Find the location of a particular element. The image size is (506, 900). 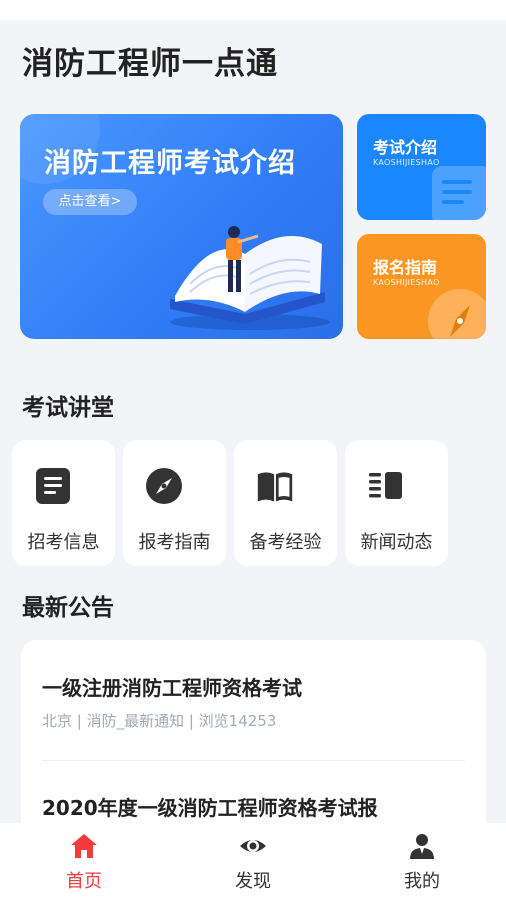

lecture-item-label: 备考经验 is located at coordinates (285, 542).